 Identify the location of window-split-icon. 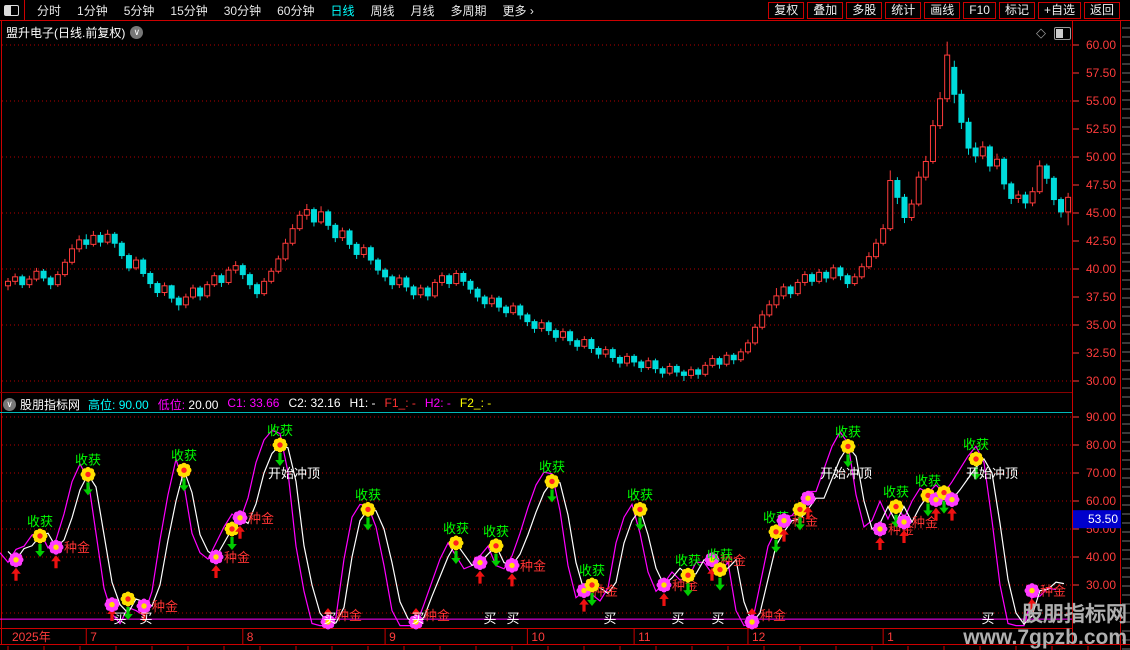
(1062, 33).